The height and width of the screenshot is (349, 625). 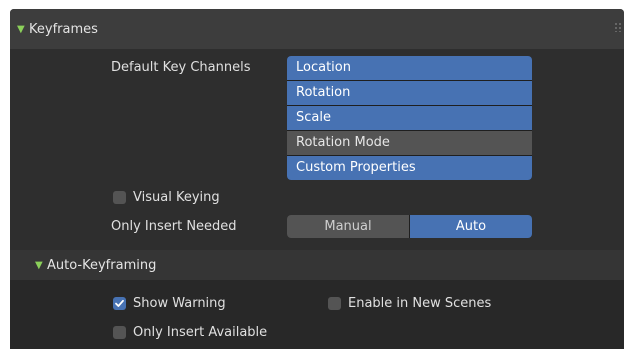 I want to click on channel-custom-properties: Custom Properties, so click(x=409, y=168).